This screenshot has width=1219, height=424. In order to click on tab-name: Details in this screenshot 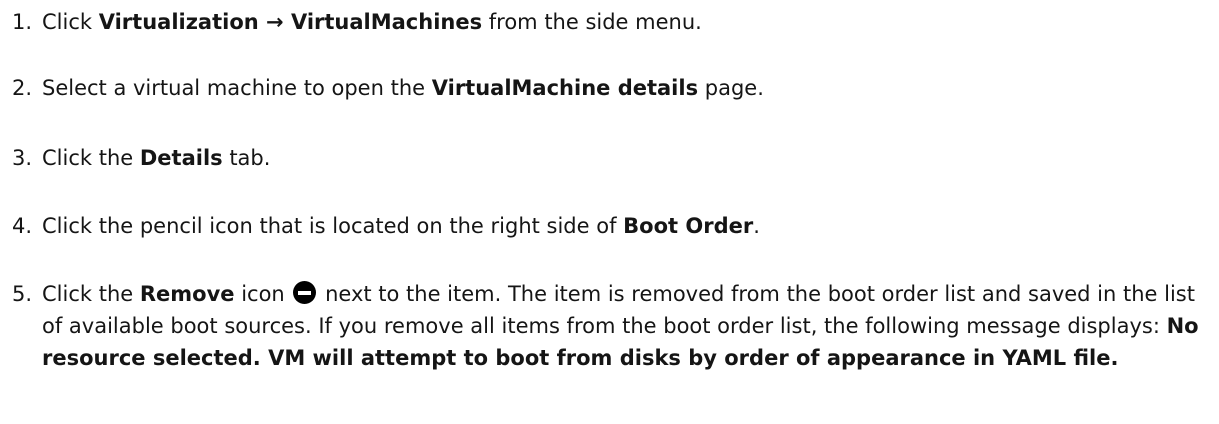, I will do `click(181, 158)`.